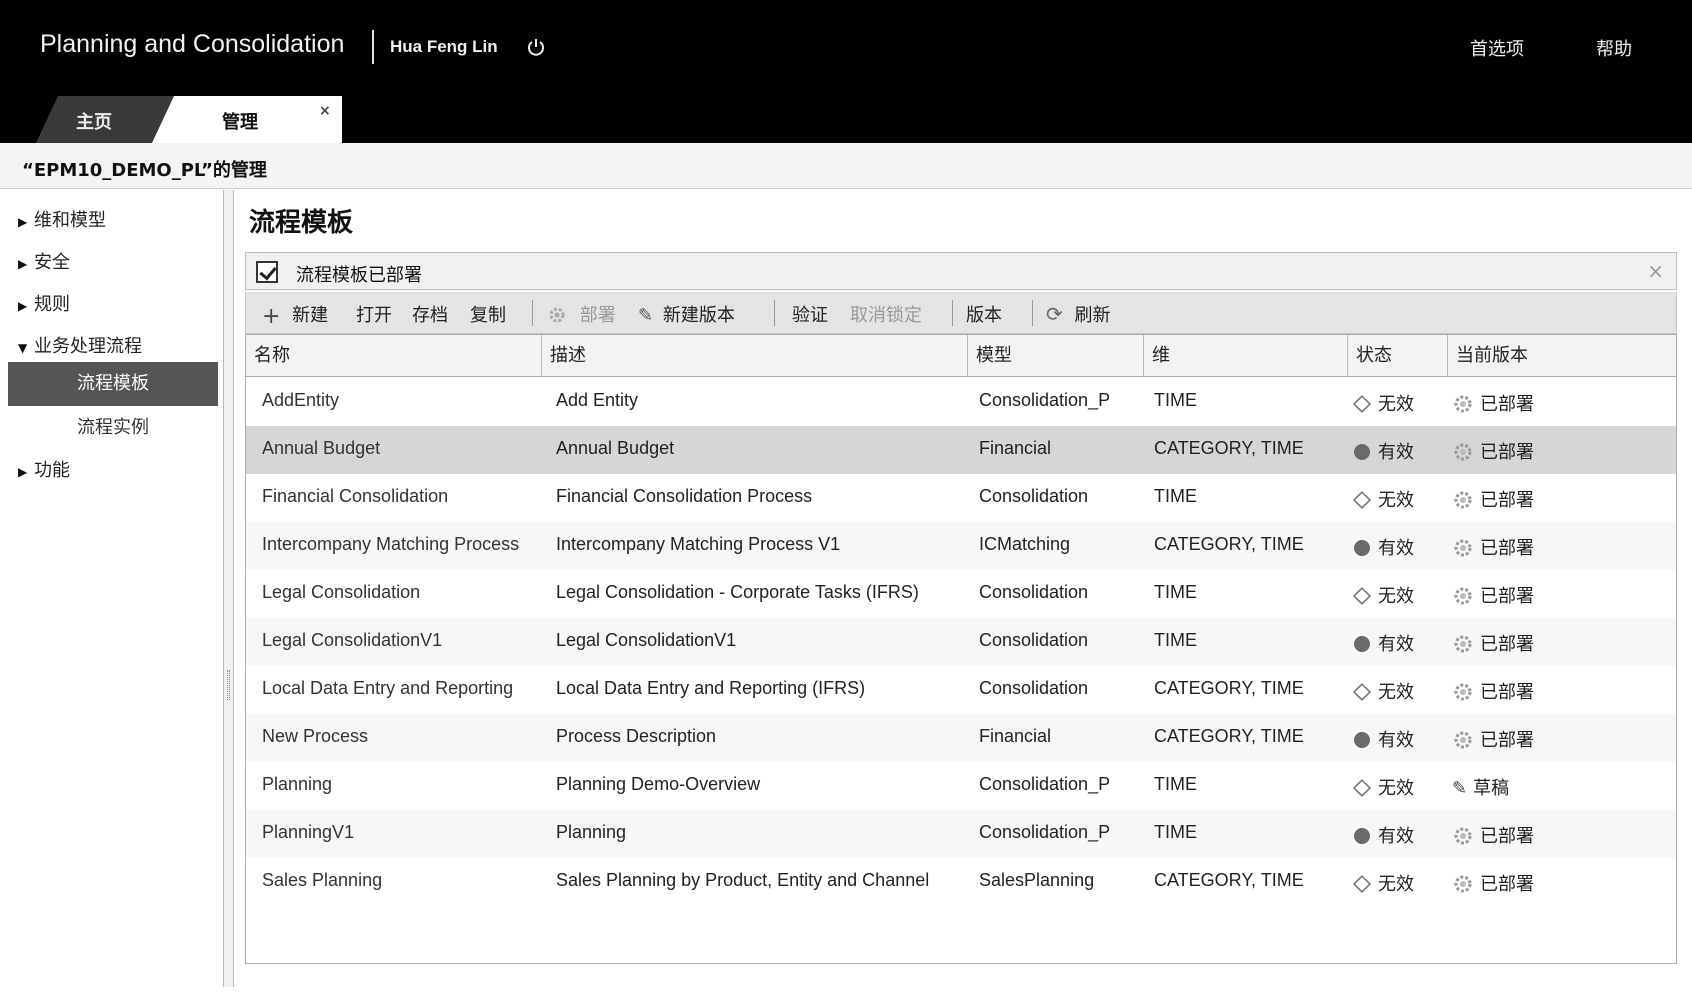 Image resolution: width=1692 pixels, height=993 pixels. Describe the element at coordinates (1045, 832) in the screenshot. I see `cell-model: Consolidation_P` at that location.